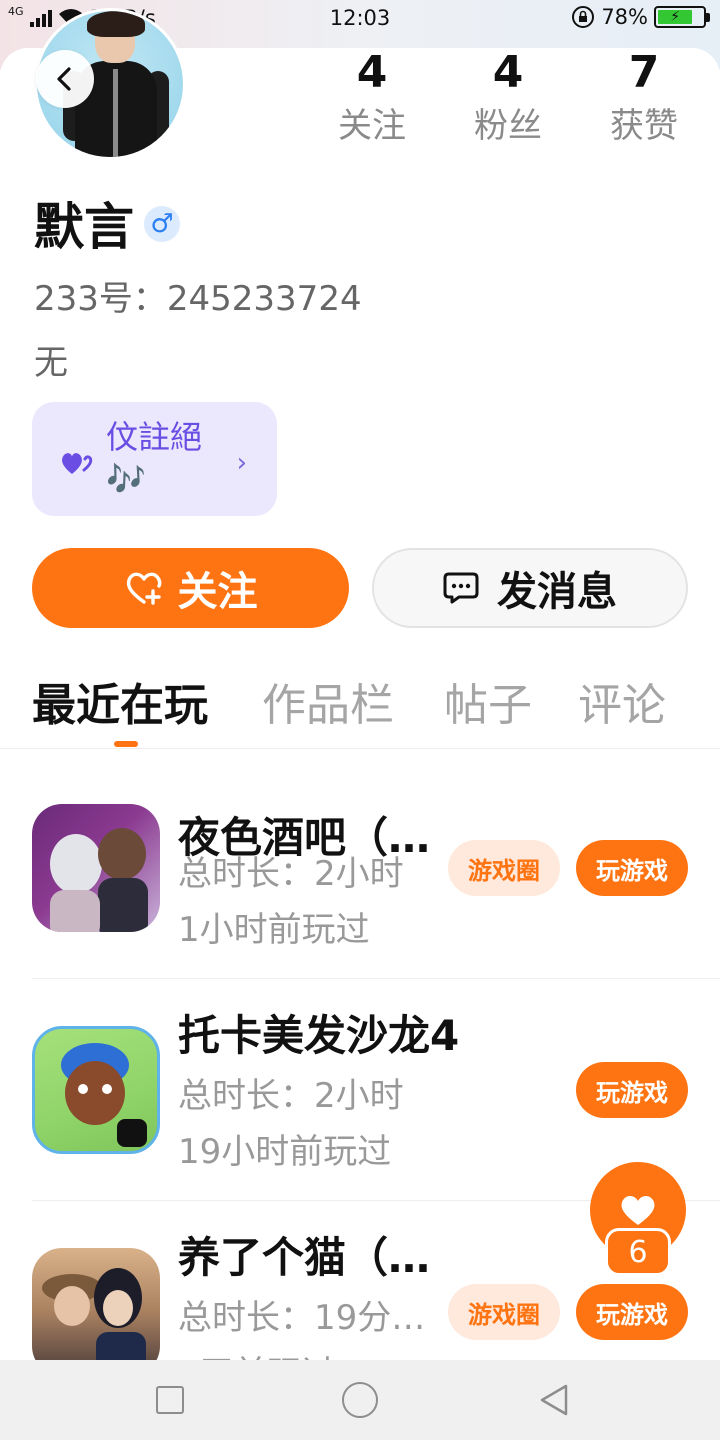 This screenshot has height=1440, width=720. I want to click on status-right: 78% ⚡, so click(640, 17).